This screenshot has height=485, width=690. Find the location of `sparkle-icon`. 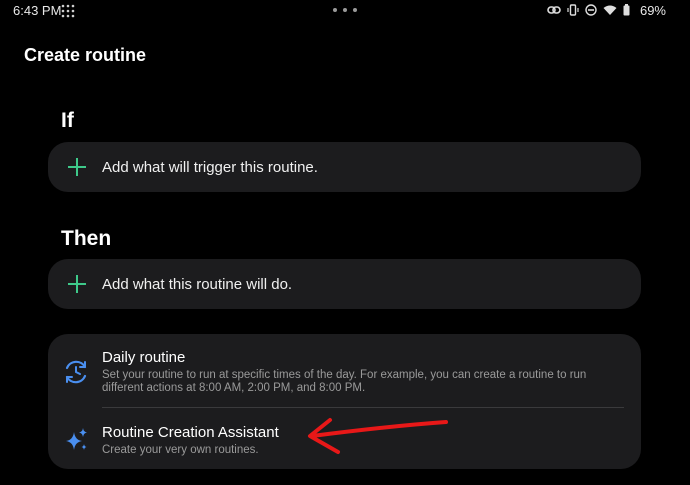

sparkle-icon is located at coordinates (76, 439).